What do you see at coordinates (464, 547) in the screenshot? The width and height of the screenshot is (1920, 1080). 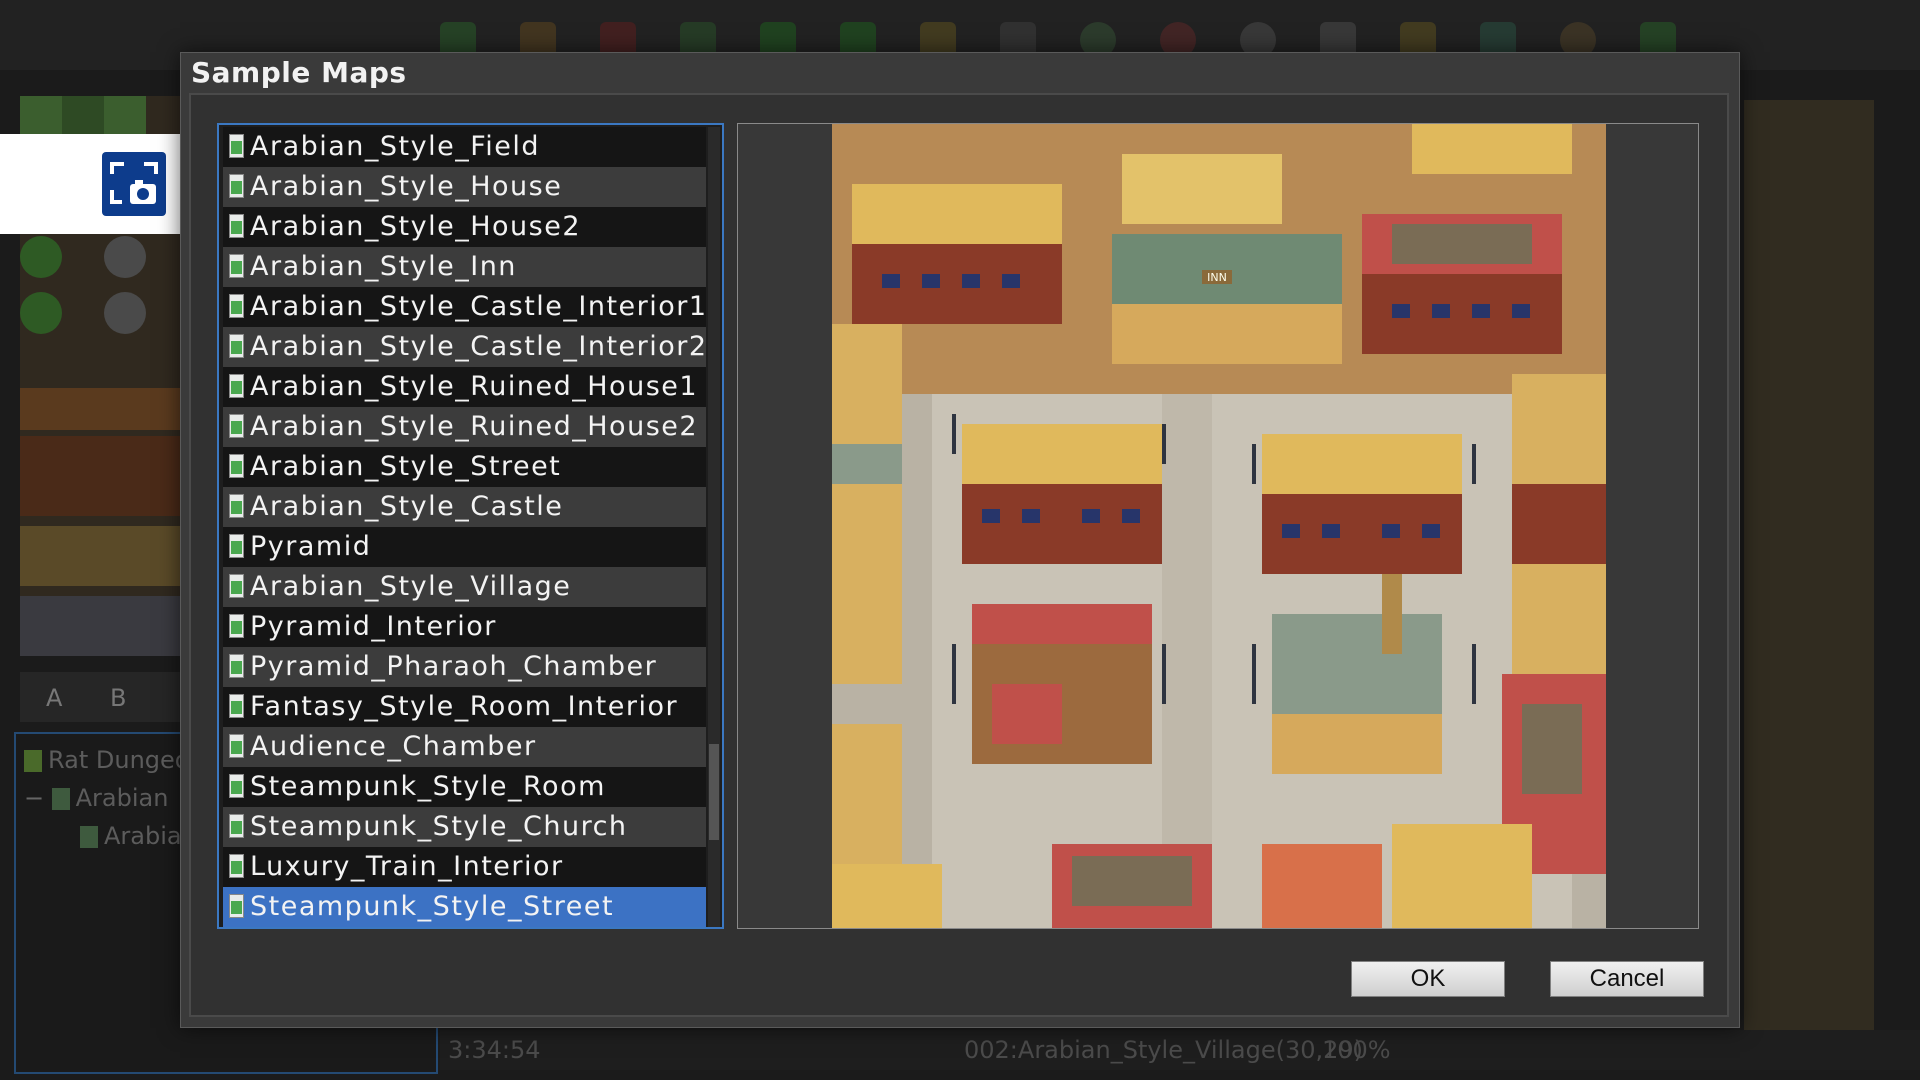 I see `list-item: Pyramid` at bounding box center [464, 547].